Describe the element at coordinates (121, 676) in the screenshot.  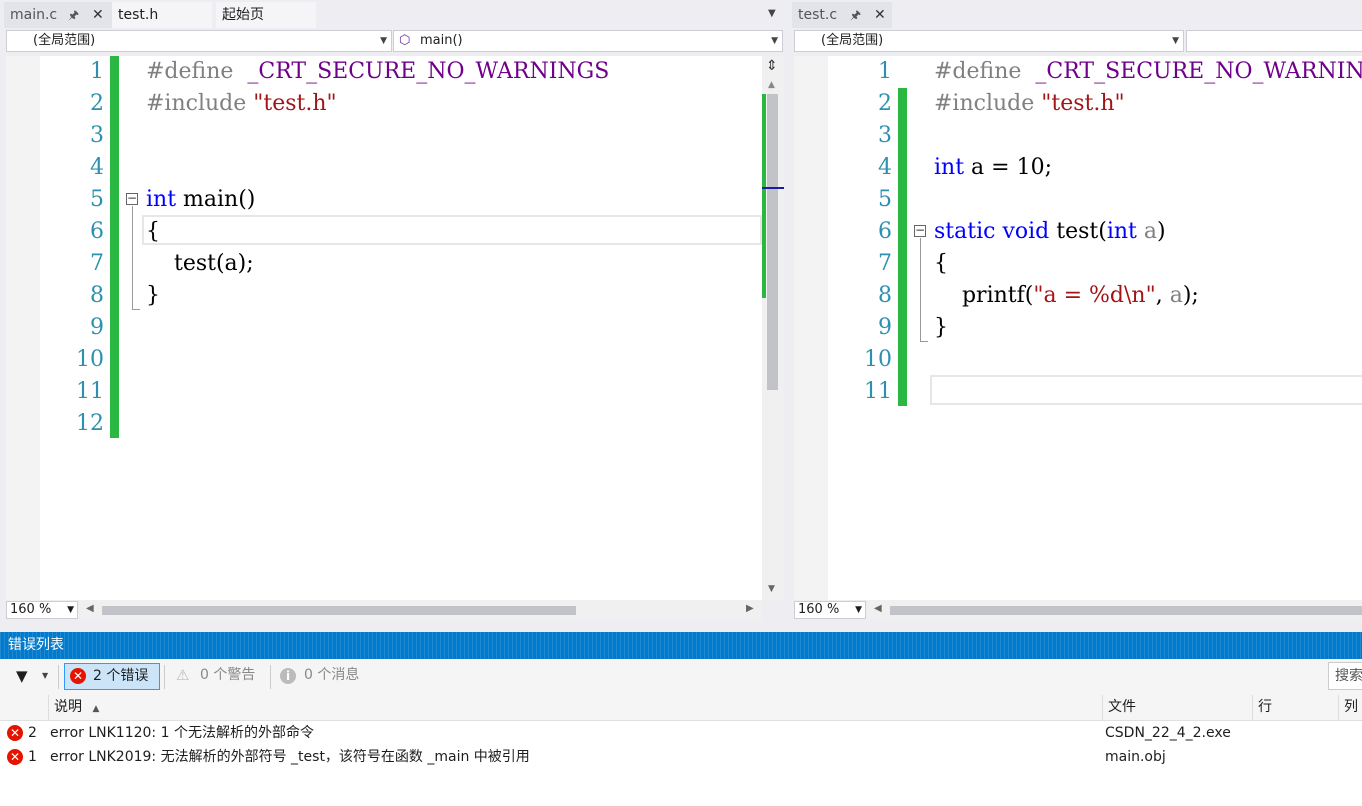
I see `errors-count-label: 2 个错误` at that location.